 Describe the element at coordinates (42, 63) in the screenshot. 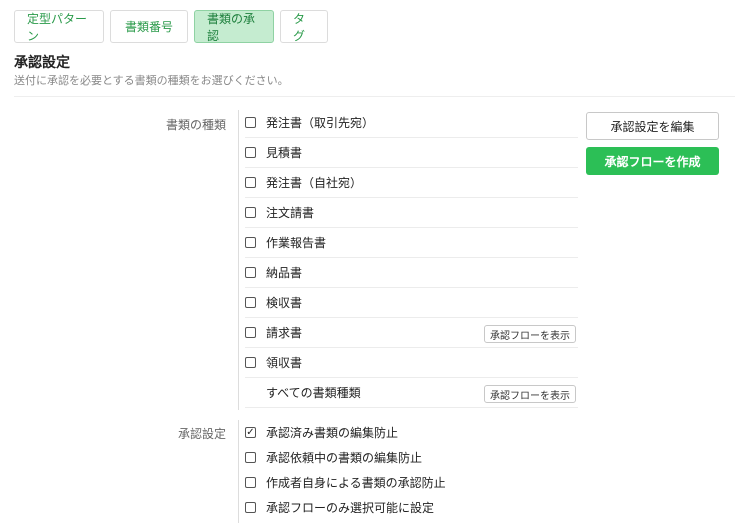

I see `section-title: 承認設定` at that location.